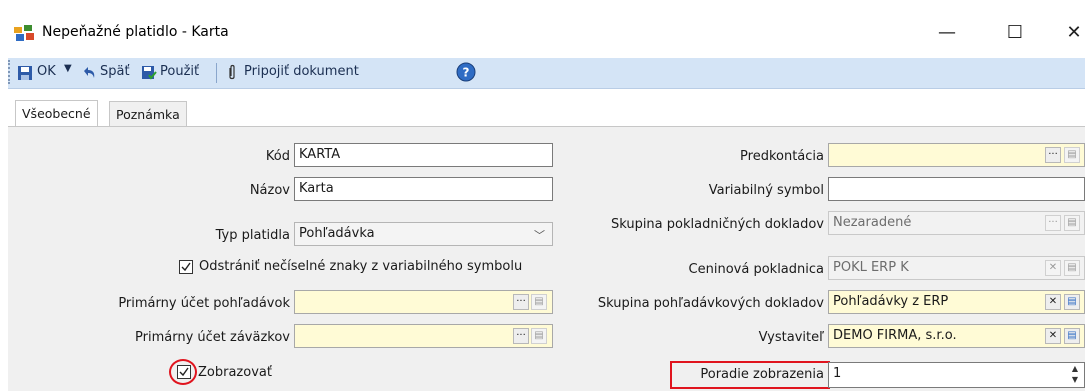 This screenshot has height=391, width=1085. I want to click on predkontacia-label: Predkontácia, so click(782, 156).